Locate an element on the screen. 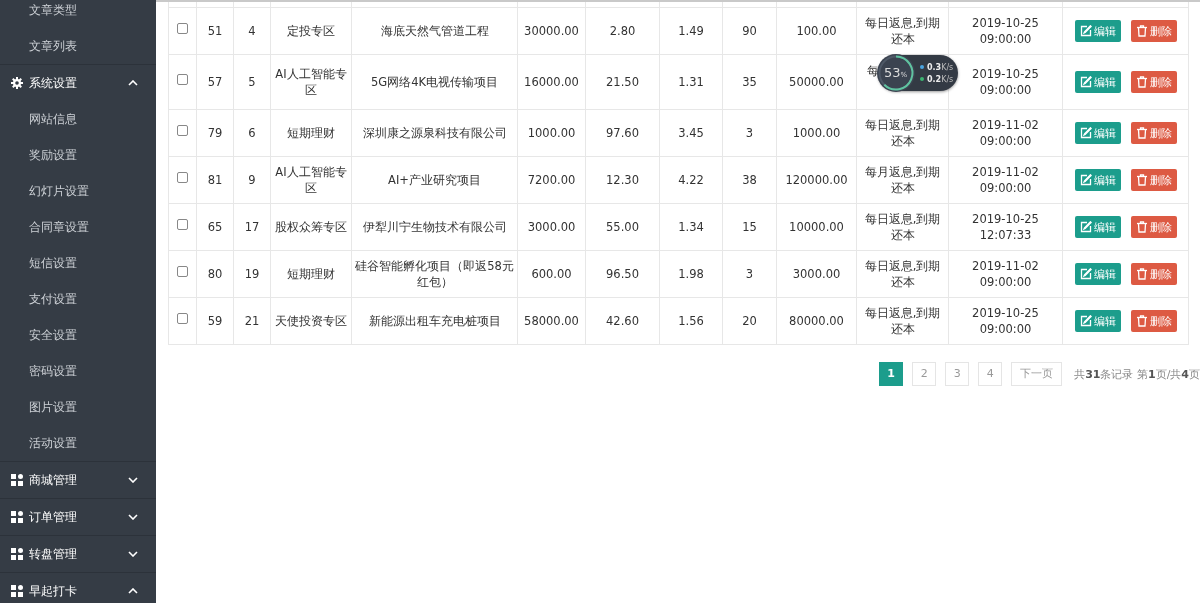  menu-group: 商城管理 is located at coordinates (78, 480).